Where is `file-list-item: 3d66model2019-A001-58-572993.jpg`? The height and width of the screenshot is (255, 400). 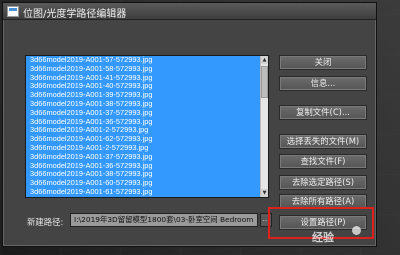 file-list-item: 3d66model2019-A001-58-572993.jpg is located at coordinates (144, 69).